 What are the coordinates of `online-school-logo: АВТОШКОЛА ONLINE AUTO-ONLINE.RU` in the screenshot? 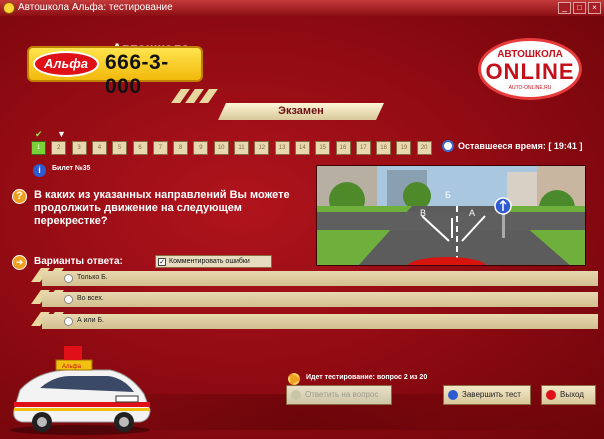 It's located at (530, 69).